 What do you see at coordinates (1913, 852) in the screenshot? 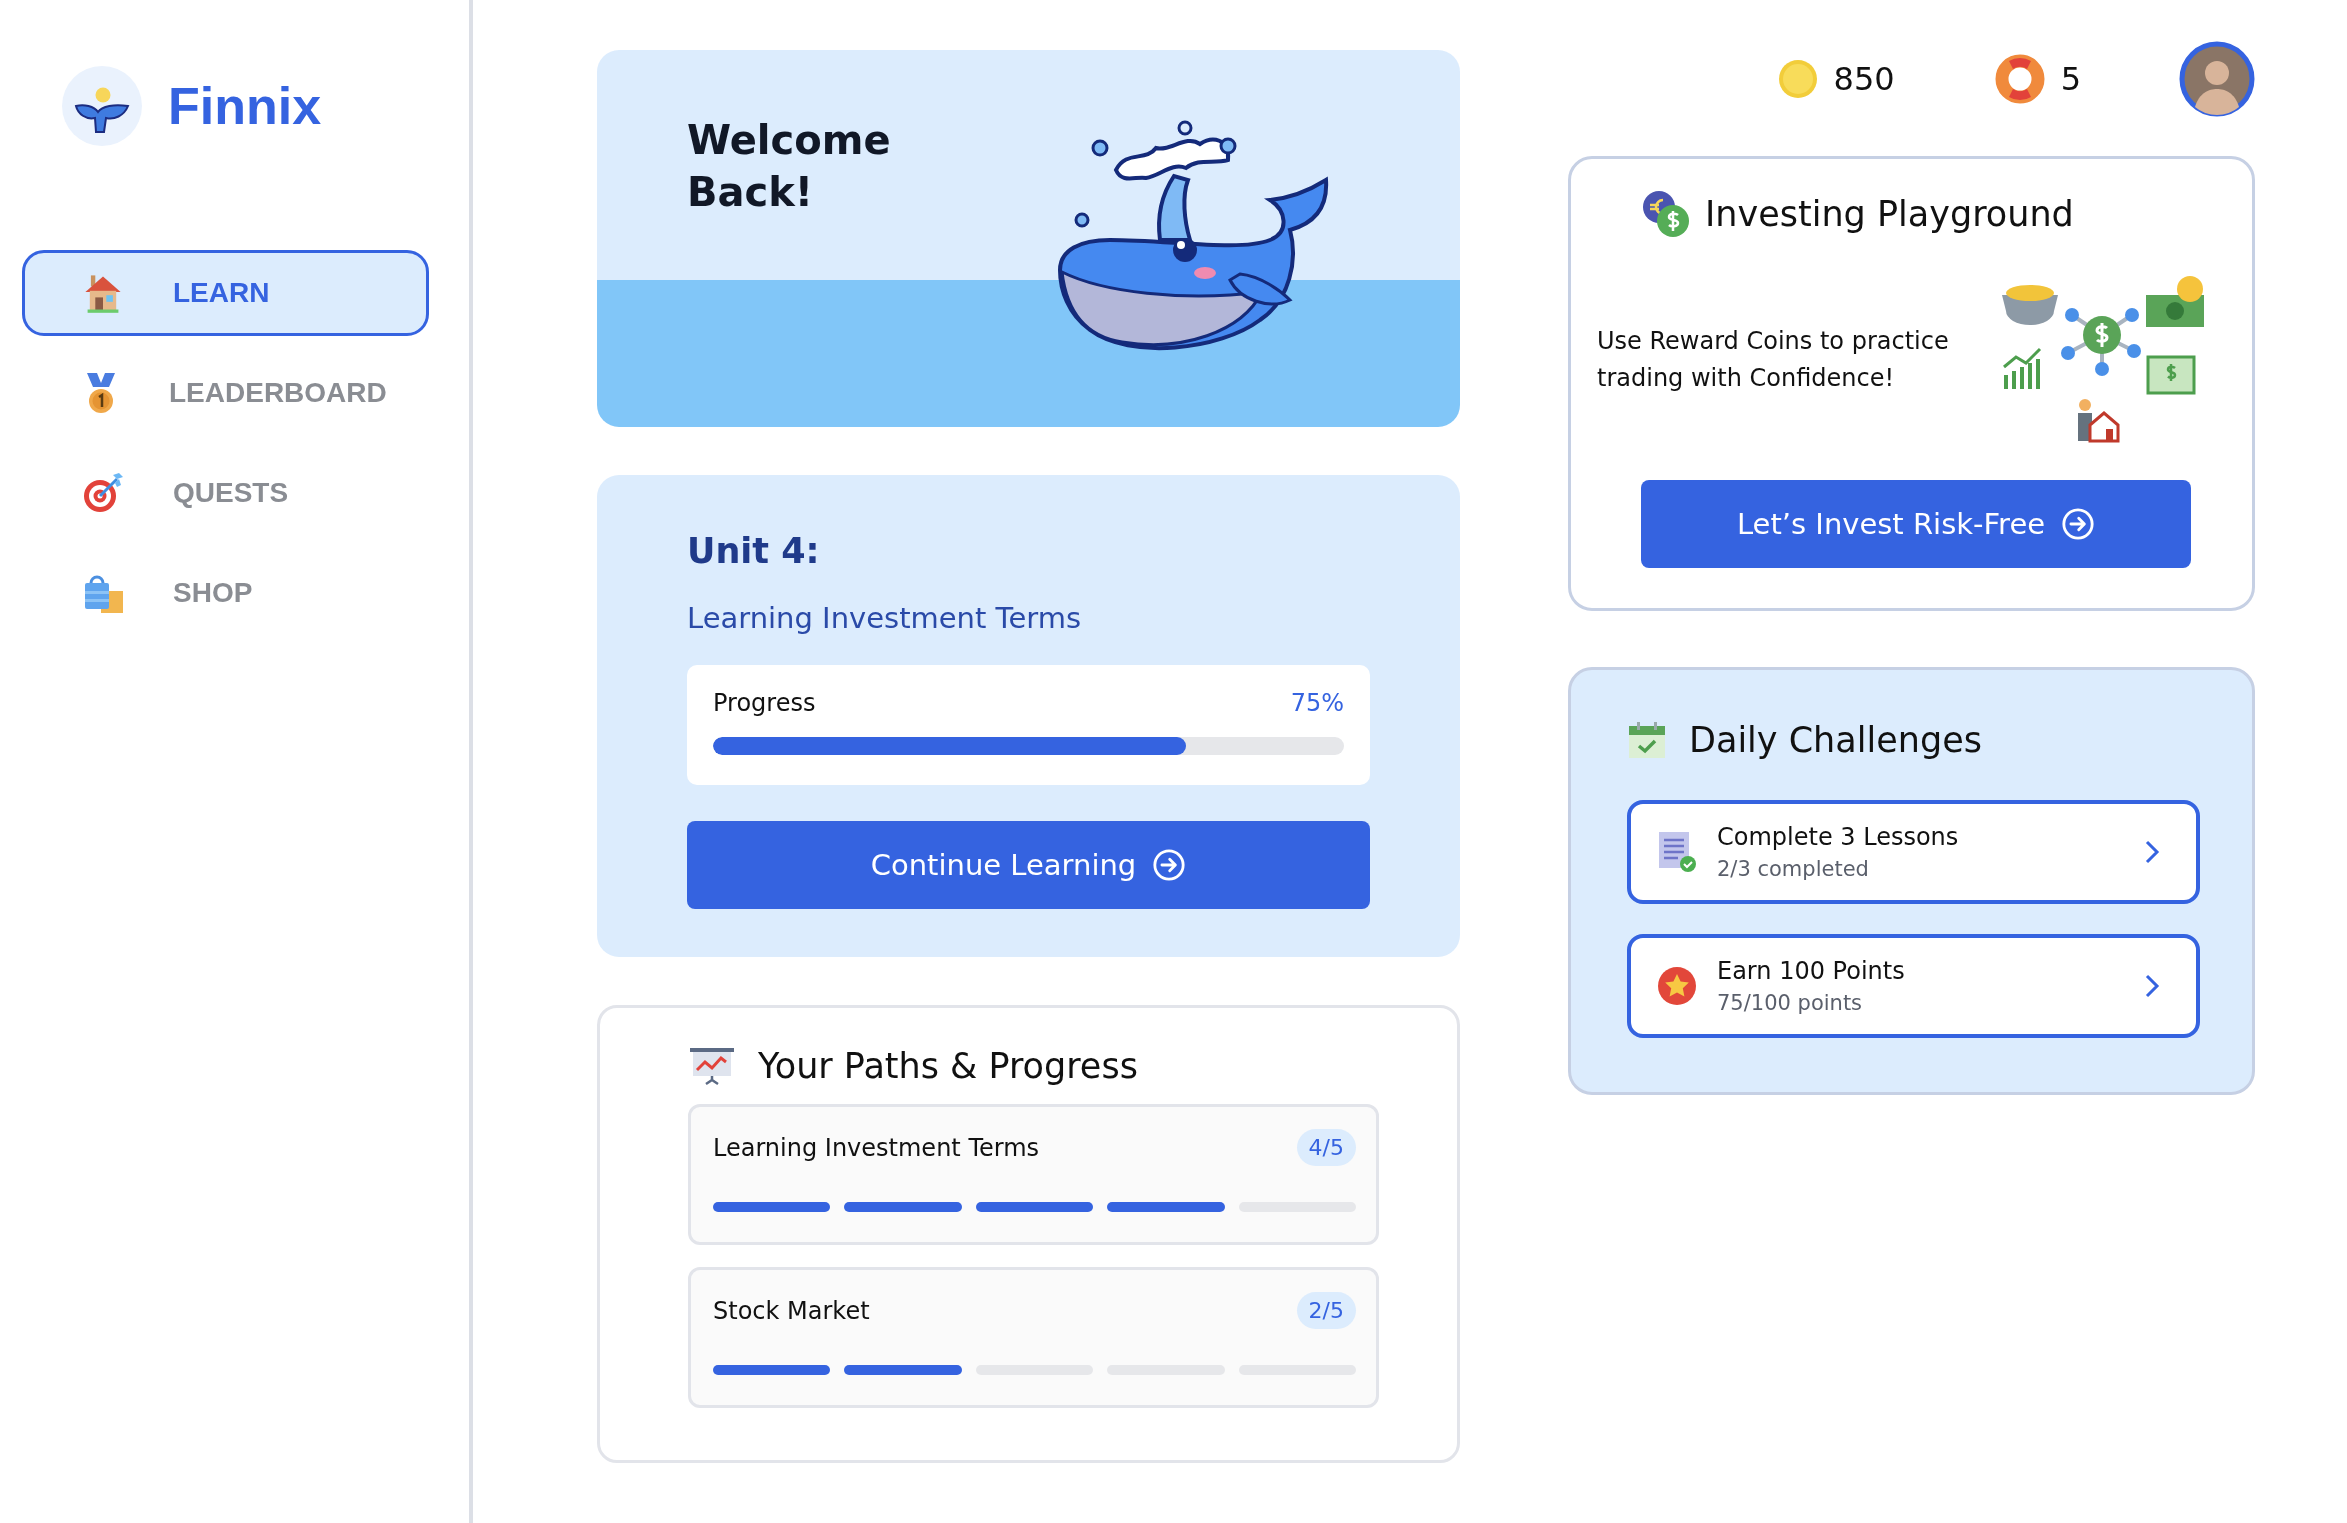
I see `challenge-item: Complete 3 Lessons 2/3 completed` at bounding box center [1913, 852].